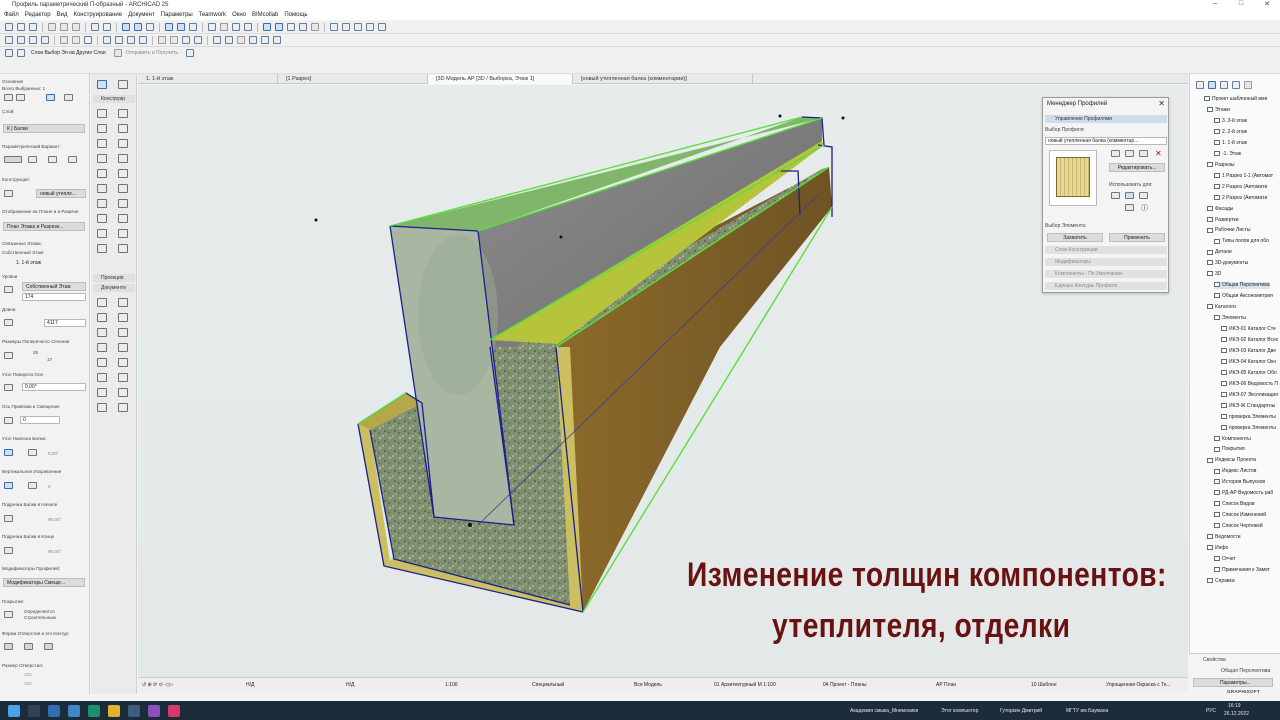 The image size is (1280, 720). What do you see at coordinates (21, 53) in the screenshot?
I see `layer-combo-icon` at bounding box center [21, 53].